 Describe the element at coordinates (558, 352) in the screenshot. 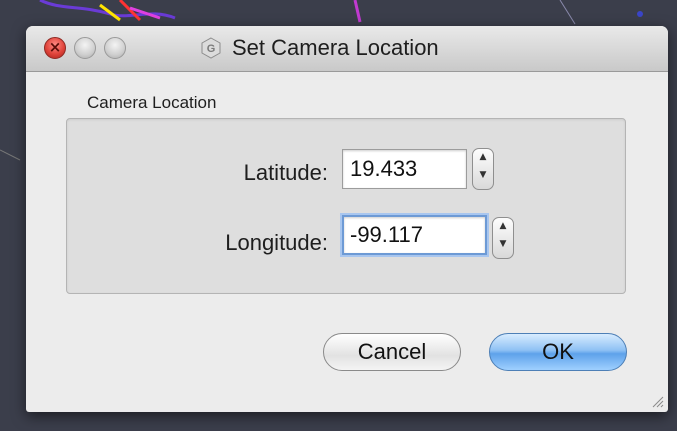

I see `ok-button: OK` at that location.